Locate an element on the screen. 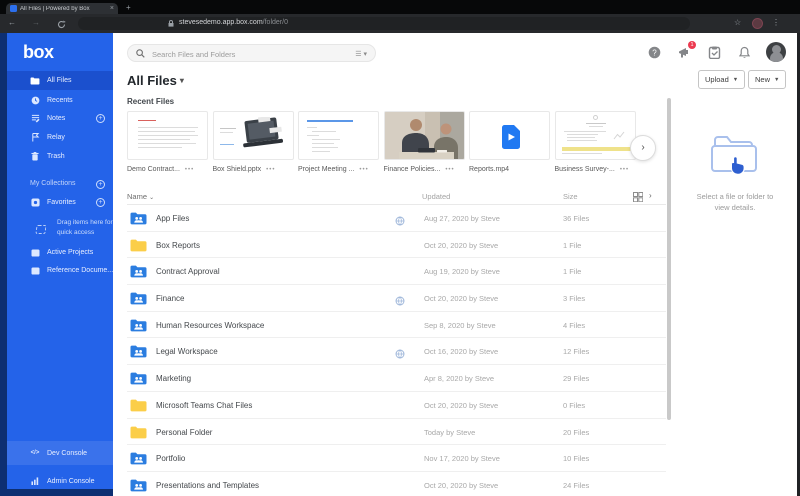 This screenshot has height=496, width=800. back-icon: ← is located at coordinates (12, 22).